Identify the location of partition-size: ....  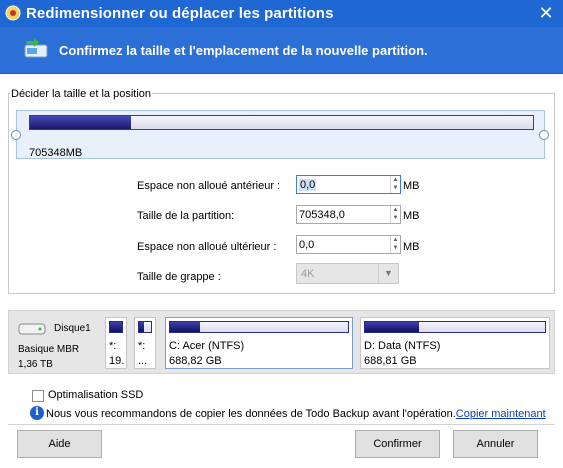
(143, 361).